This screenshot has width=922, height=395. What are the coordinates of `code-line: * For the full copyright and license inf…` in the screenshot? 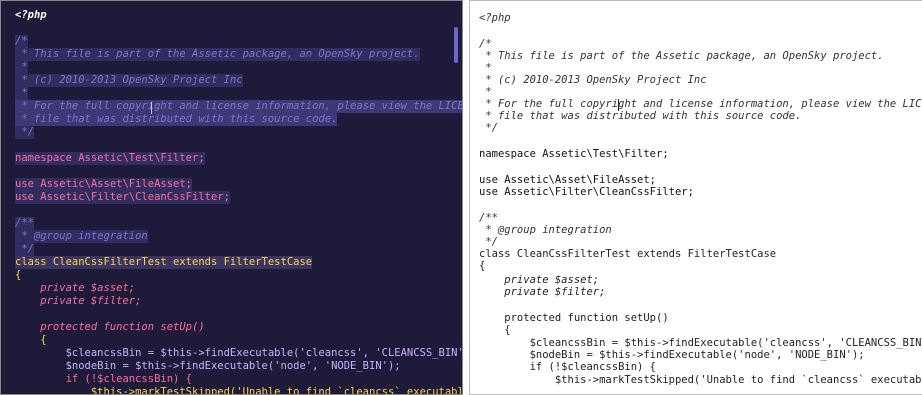 It's located at (238, 106).